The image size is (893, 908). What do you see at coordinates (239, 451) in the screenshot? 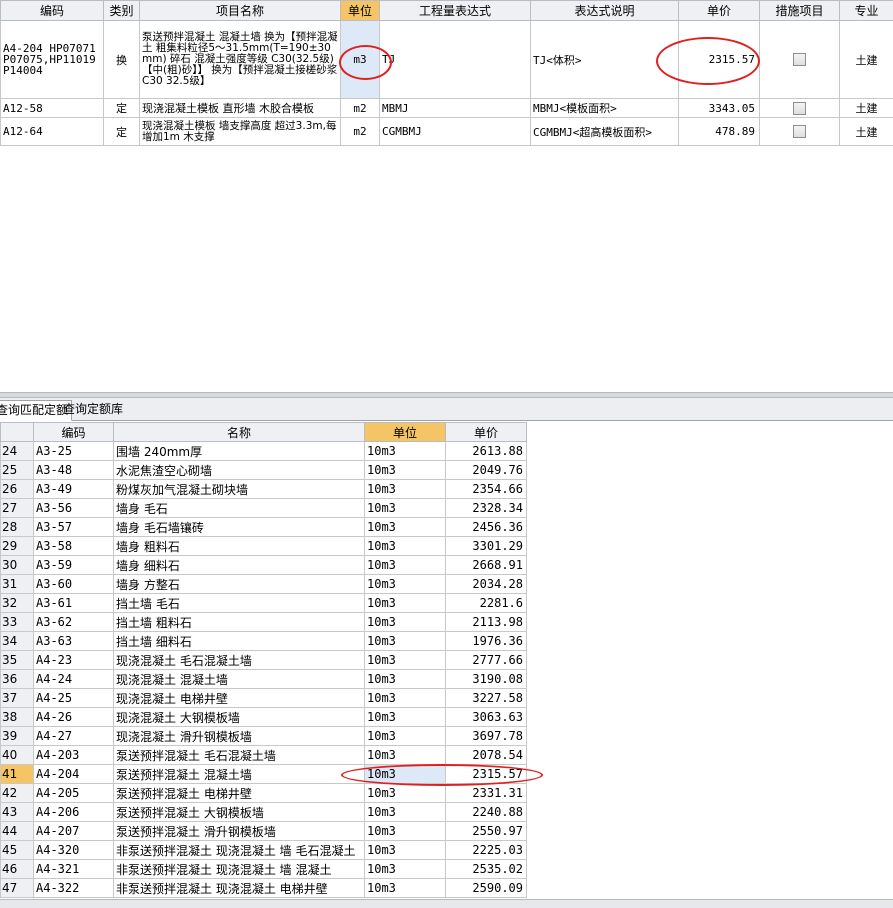
I see `cell-name: 围墙 240mm厚` at bounding box center [239, 451].